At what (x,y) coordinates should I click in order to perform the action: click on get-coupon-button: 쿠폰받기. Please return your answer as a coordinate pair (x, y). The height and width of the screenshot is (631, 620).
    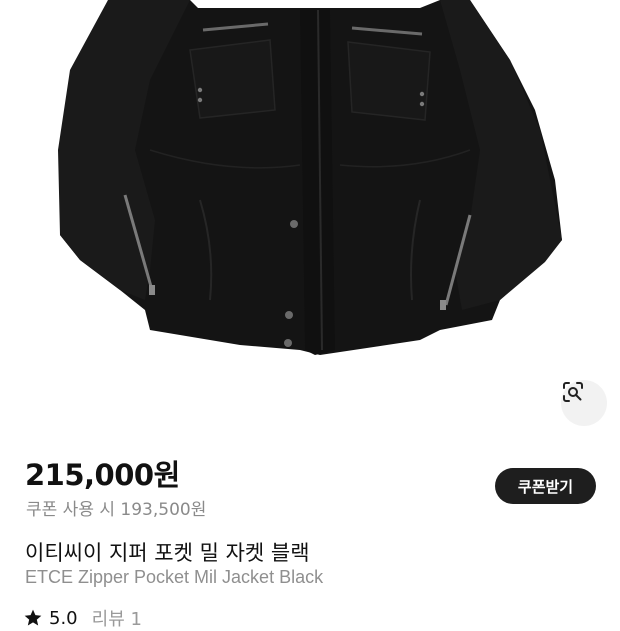
    Looking at the image, I should click on (545, 486).